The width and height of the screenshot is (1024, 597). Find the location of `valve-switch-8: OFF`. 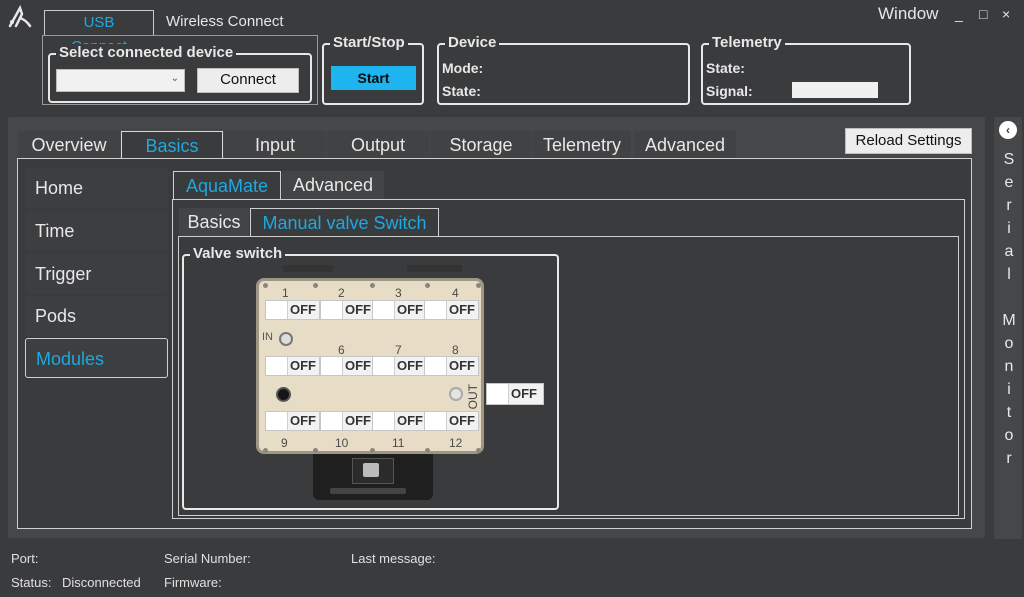

valve-switch-8: OFF is located at coordinates (451, 366).